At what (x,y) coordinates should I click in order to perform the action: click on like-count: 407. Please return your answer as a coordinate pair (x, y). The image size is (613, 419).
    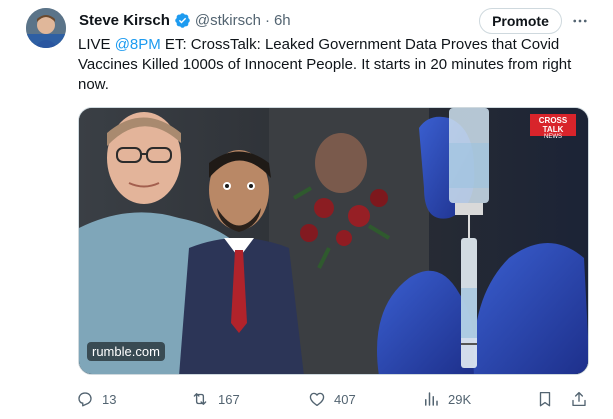
    Looking at the image, I should click on (345, 399).